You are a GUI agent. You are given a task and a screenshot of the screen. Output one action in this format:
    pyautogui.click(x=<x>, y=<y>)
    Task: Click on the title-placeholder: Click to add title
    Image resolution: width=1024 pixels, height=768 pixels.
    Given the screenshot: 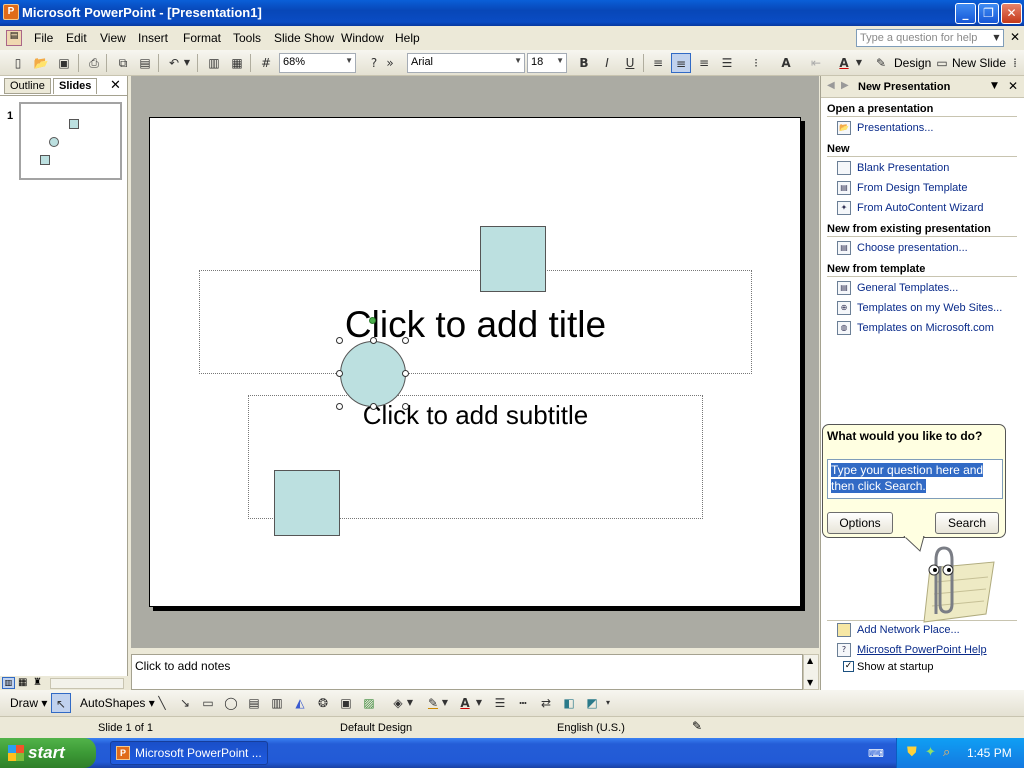 What is the action you would take?
    pyautogui.click(x=475, y=322)
    